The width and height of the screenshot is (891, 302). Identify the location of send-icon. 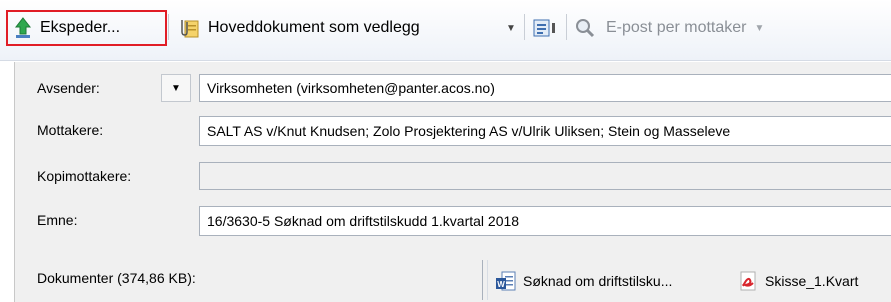
(23, 28).